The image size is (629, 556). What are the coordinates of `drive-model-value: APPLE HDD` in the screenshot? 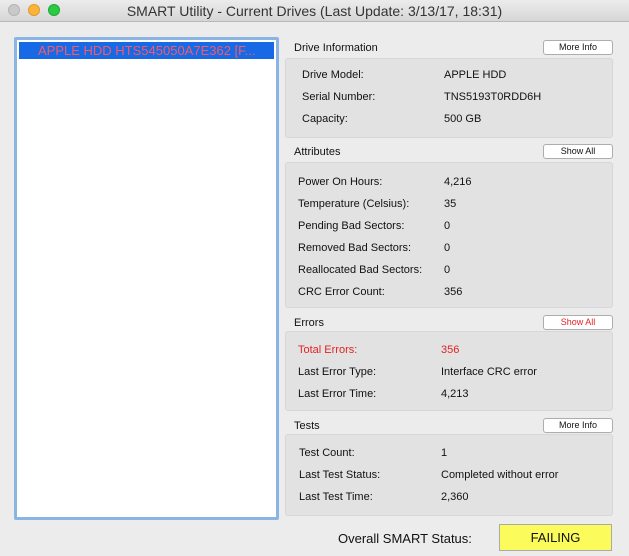 It's located at (475, 75).